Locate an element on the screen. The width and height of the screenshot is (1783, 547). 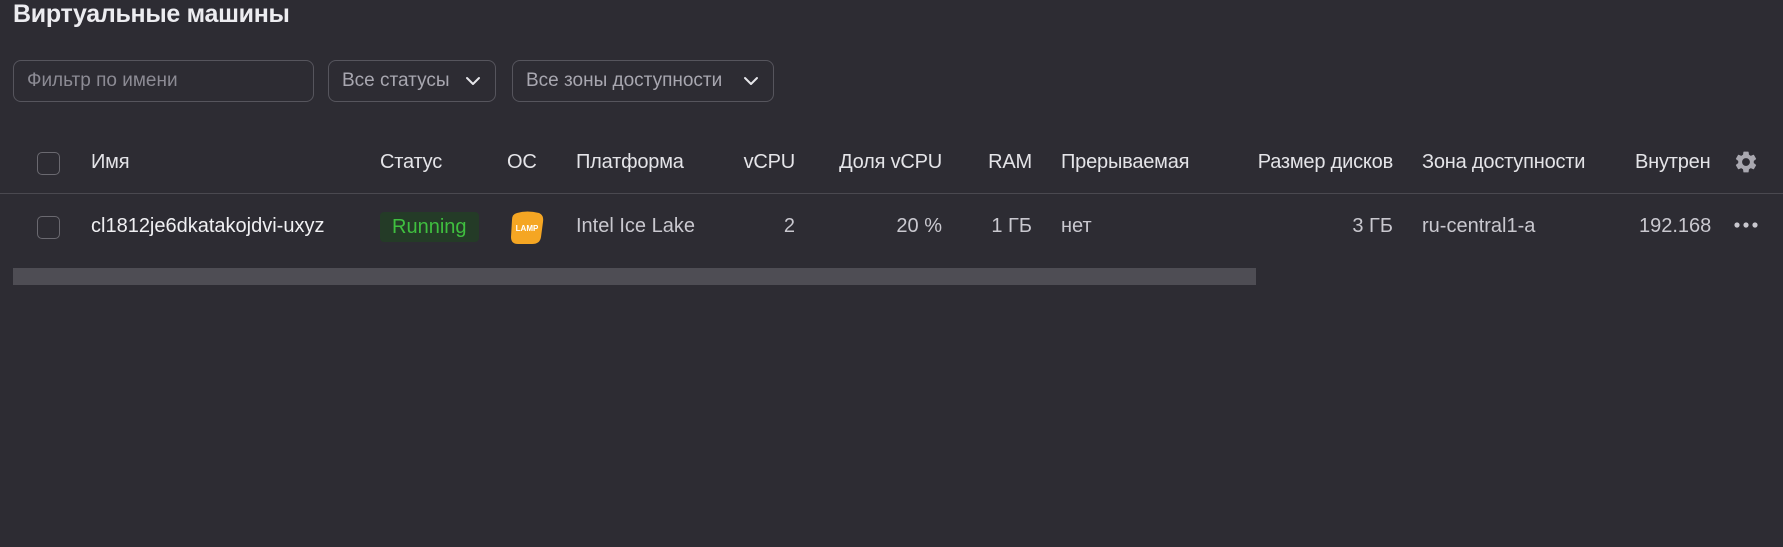
vm-platform: Intel Ice Lake is located at coordinates (635, 226).